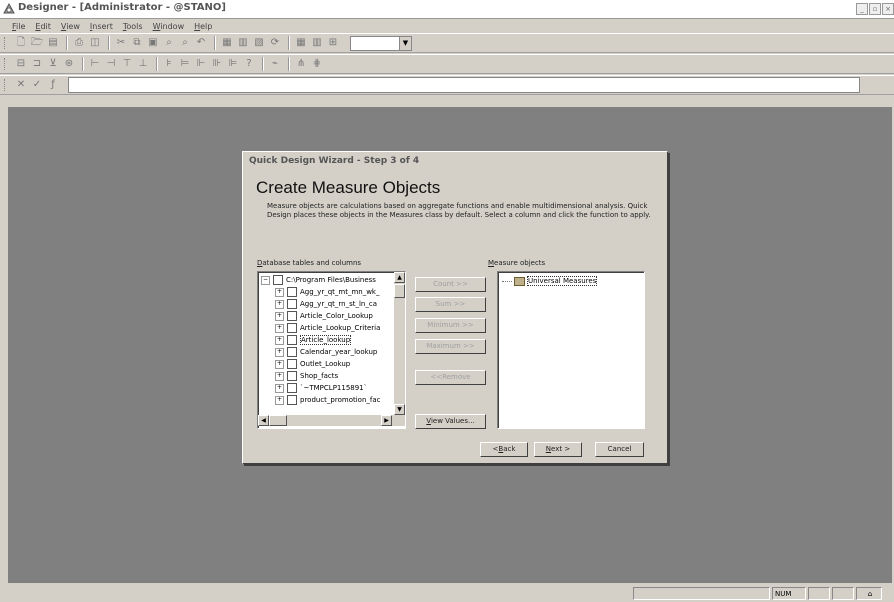 This screenshot has width=894, height=602. What do you see at coordinates (875, 9) in the screenshot?
I see `restore-icon: ▫` at bounding box center [875, 9].